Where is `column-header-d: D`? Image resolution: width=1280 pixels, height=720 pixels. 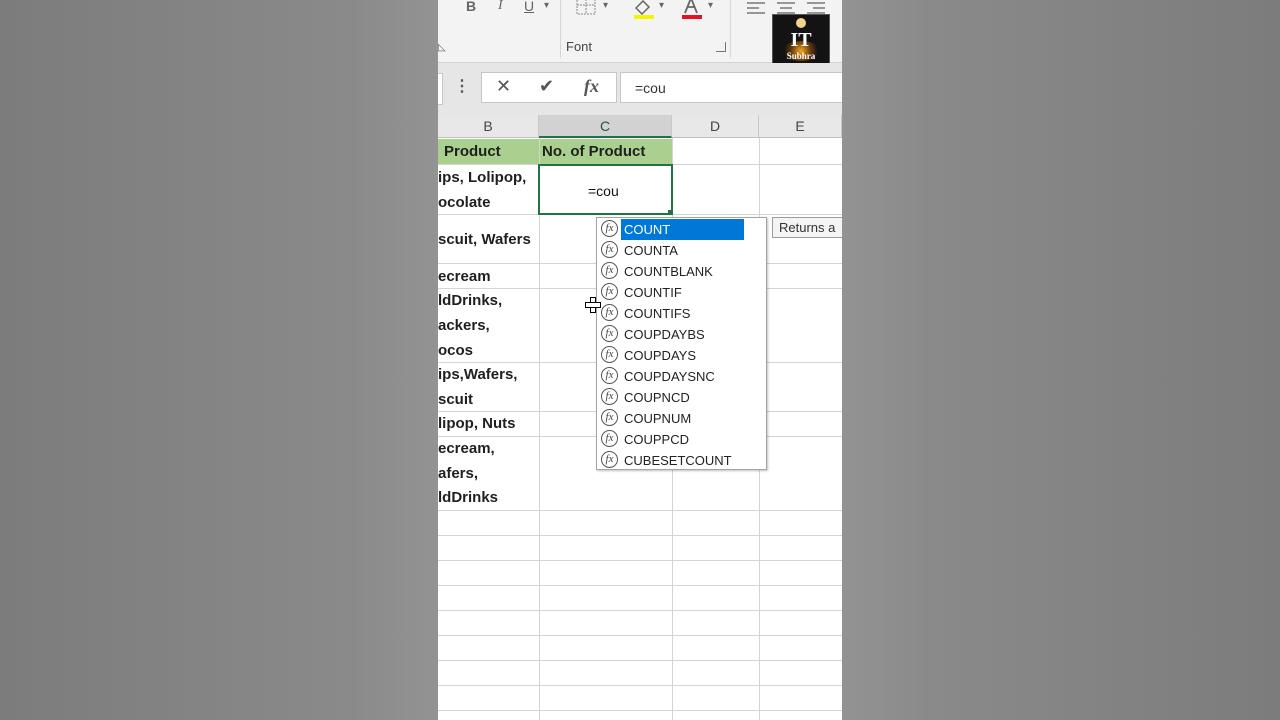 column-header-d: D is located at coordinates (715, 126).